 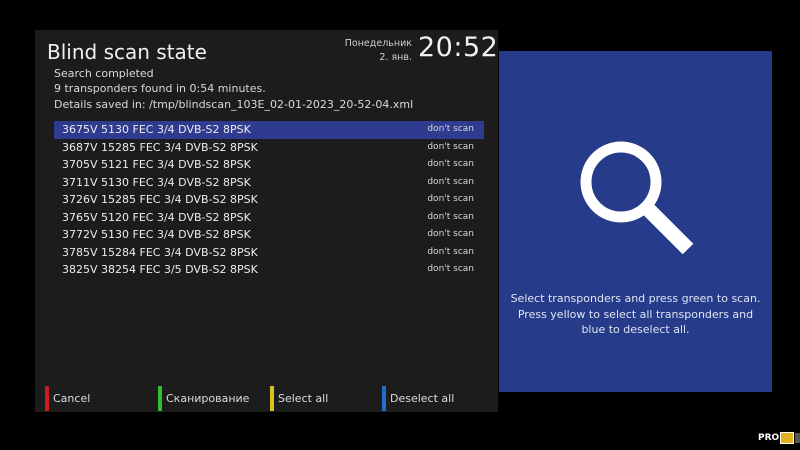 I want to click on watermark-badge, so click(x=787, y=438).